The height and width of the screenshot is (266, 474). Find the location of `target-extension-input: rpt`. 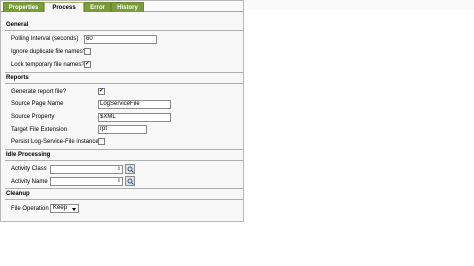

target-extension-input: rpt is located at coordinates (122, 129).